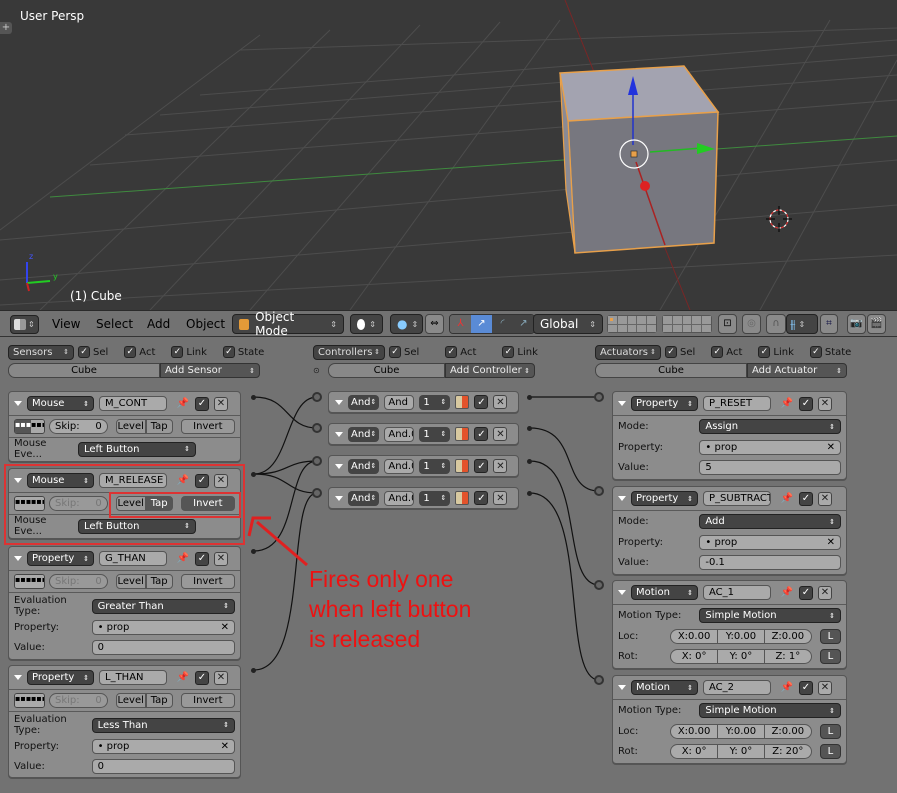  What do you see at coordinates (876, 324) in the screenshot?
I see `render-animation-icon: 🎬` at bounding box center [876, 324].